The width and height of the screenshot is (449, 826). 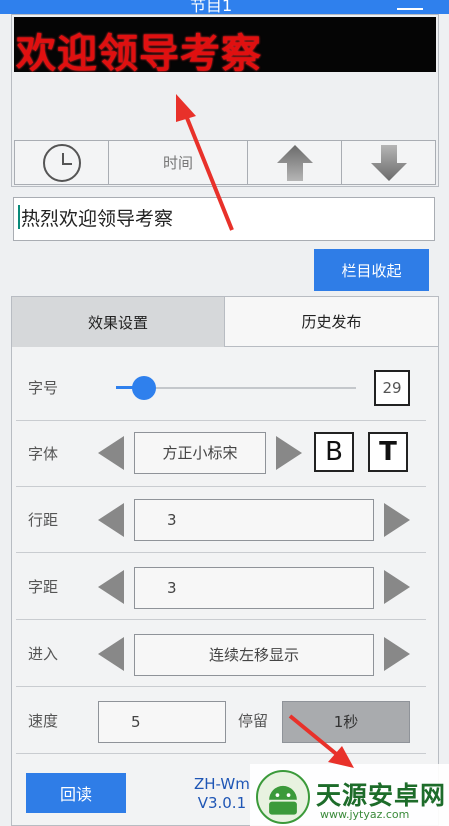 I want to click on arrow-down-icon, so click(x=388, y=162).